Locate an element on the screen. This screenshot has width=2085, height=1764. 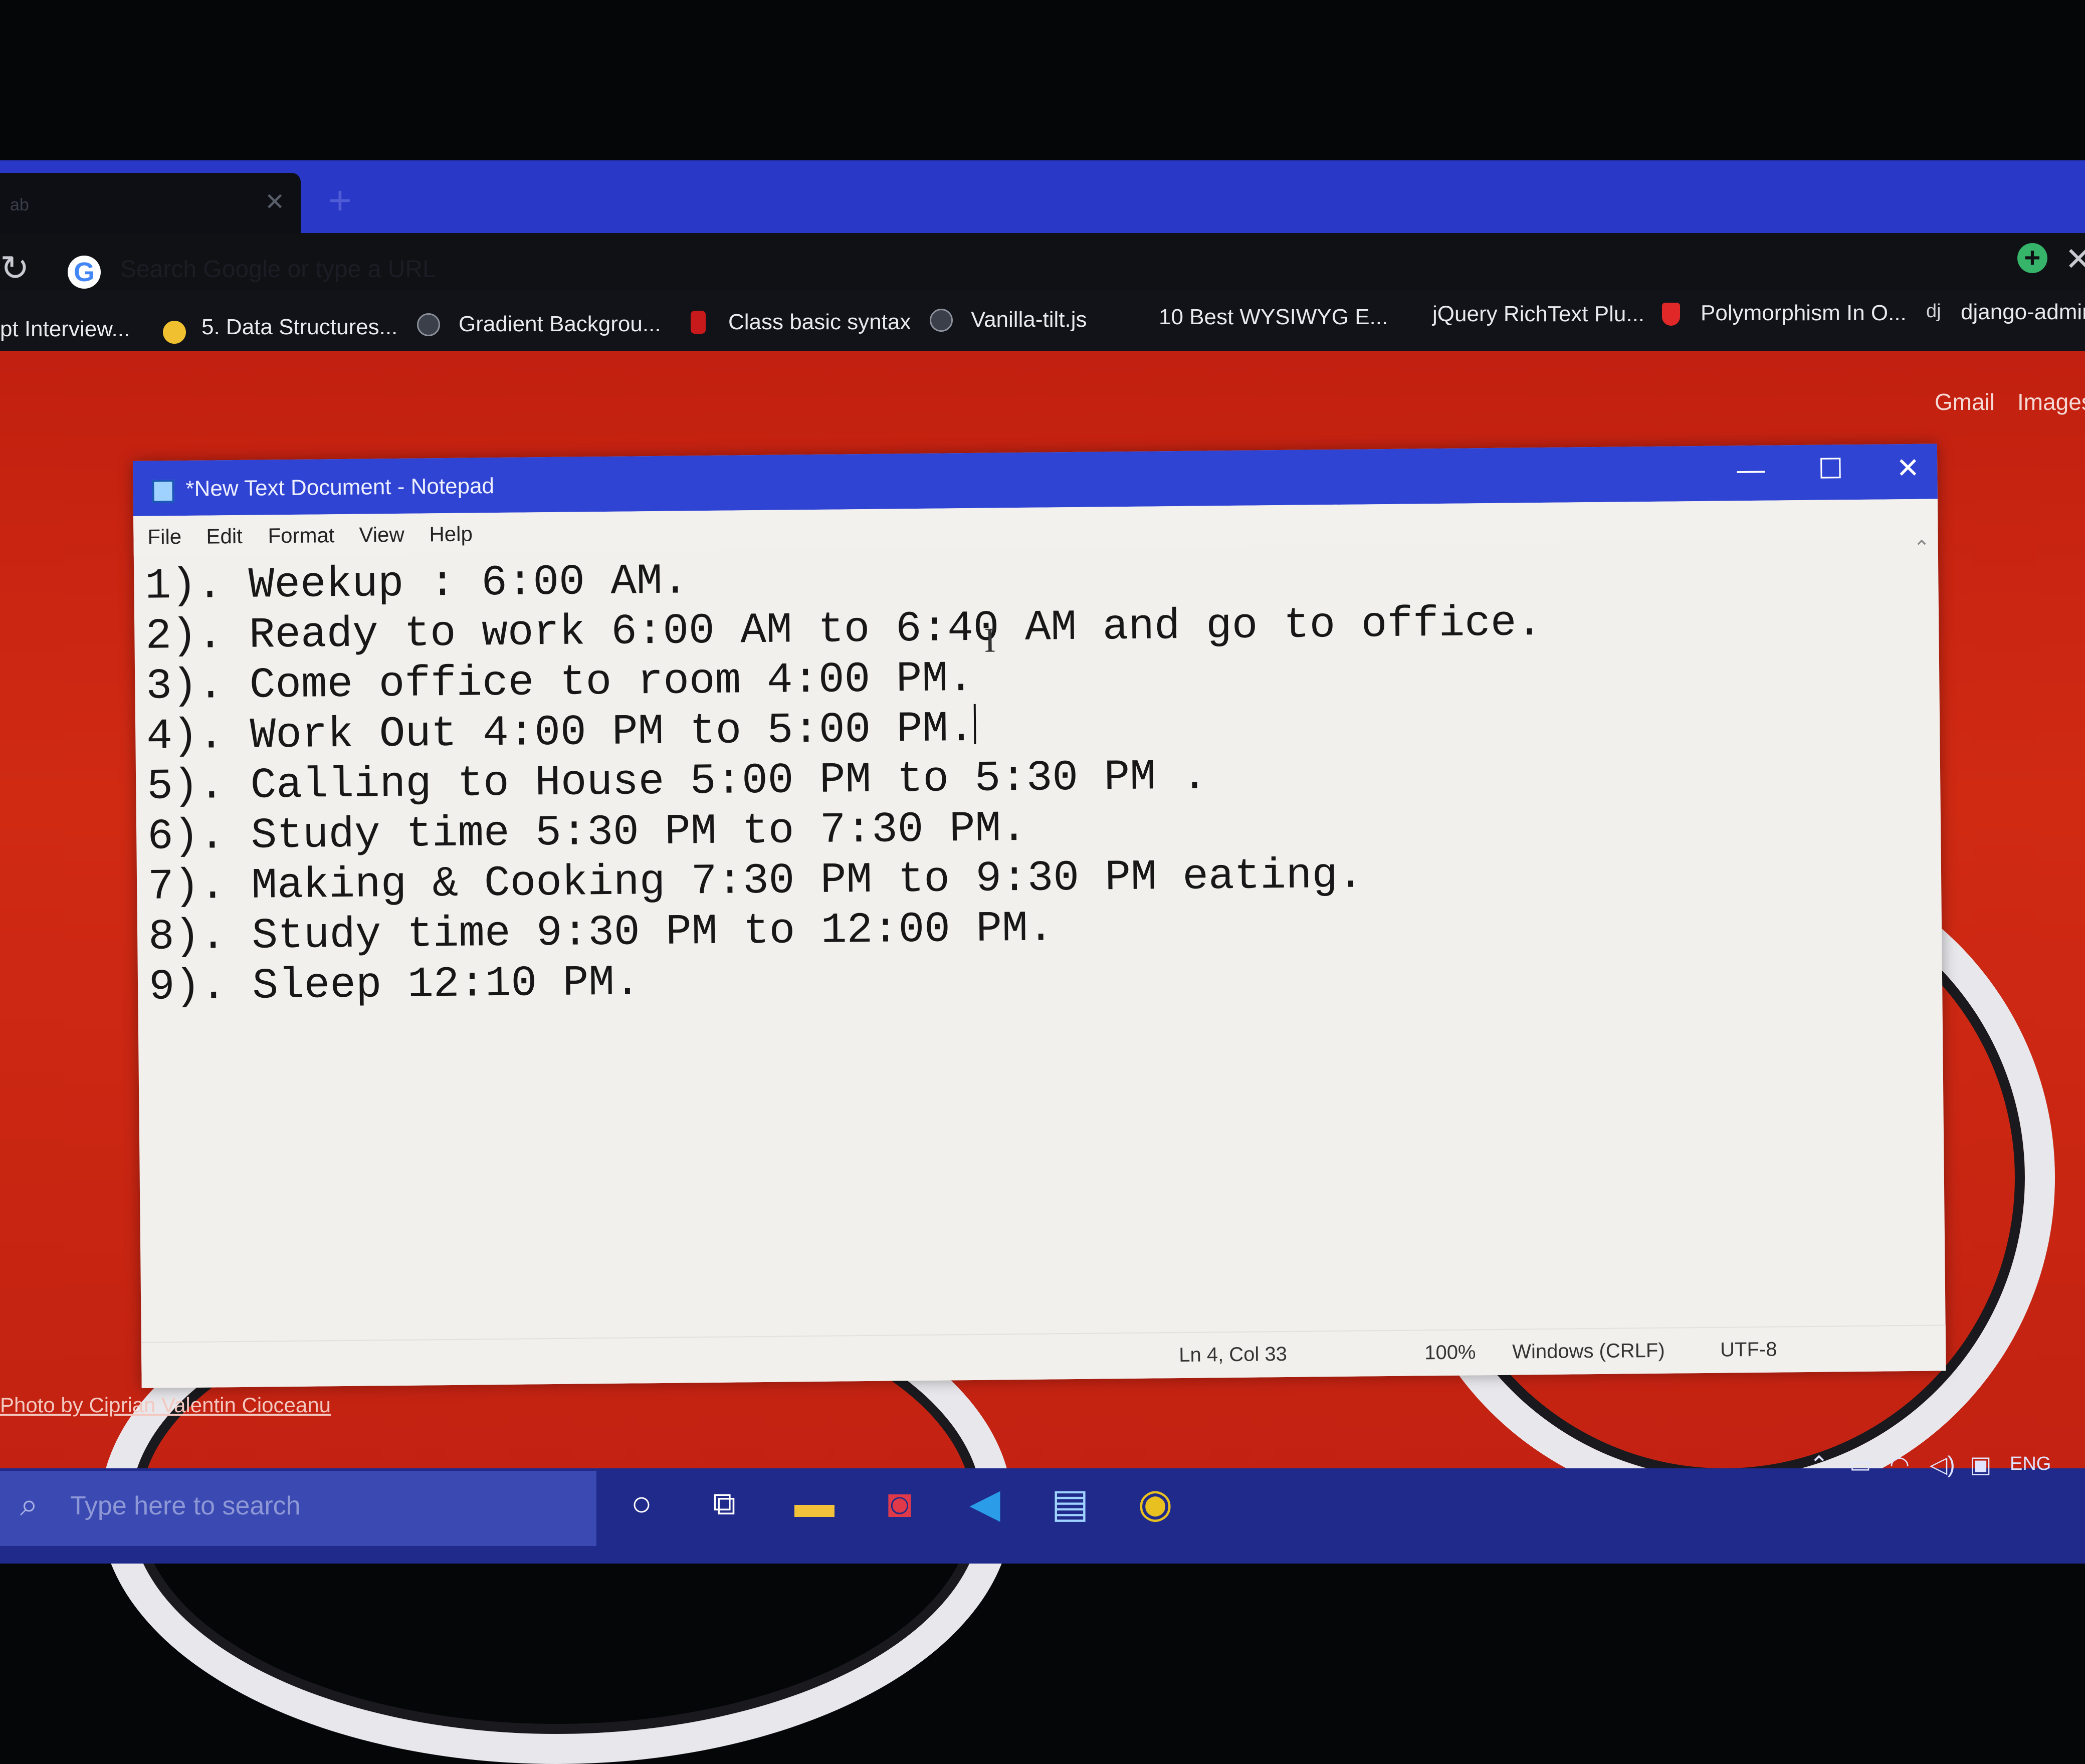
menu-view: View is located at coordinates (381, 535).